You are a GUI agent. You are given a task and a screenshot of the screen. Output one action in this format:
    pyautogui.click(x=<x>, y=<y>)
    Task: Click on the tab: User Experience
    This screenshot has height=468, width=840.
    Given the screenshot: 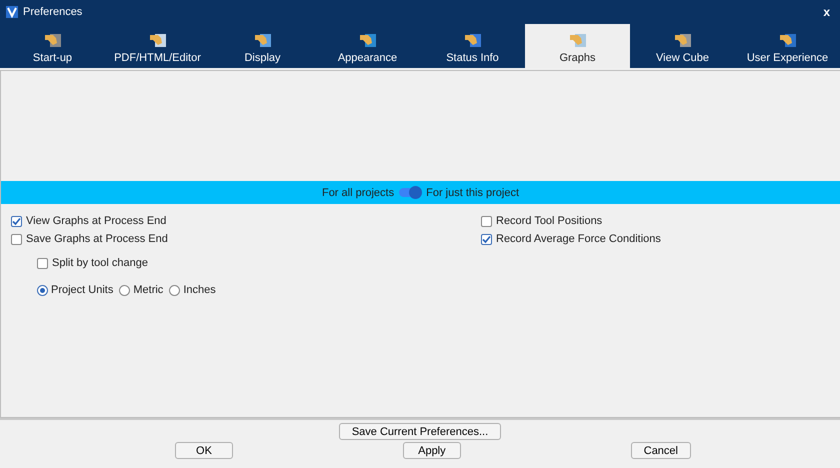 What is the action you would take?
    pyautogui.click(x=787, y=46)
    